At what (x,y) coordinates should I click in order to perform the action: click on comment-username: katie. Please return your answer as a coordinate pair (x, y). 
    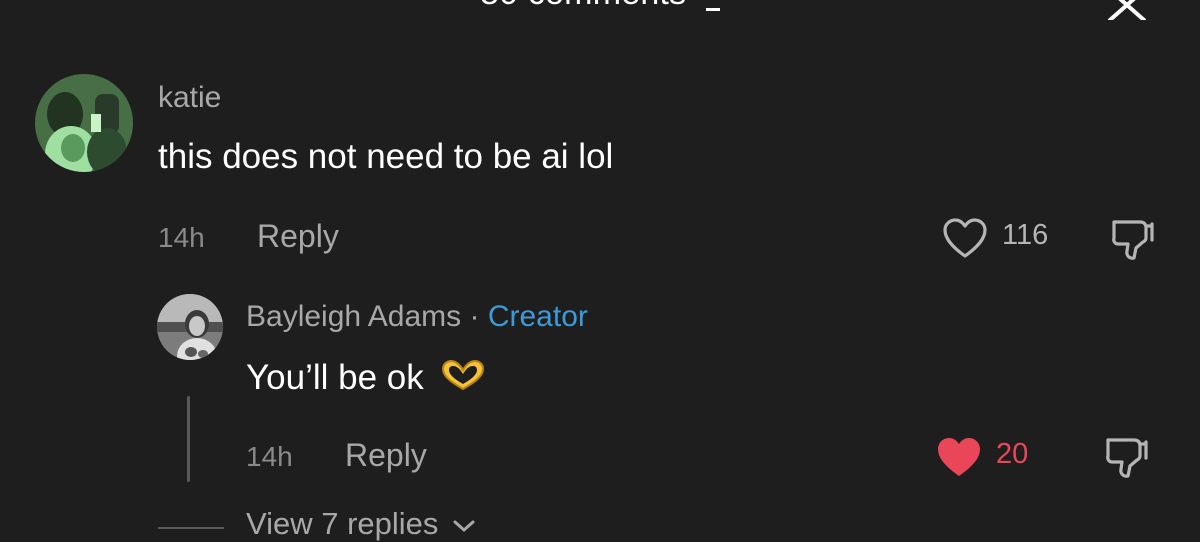
    Looking at the image, I should click on (189, 98).